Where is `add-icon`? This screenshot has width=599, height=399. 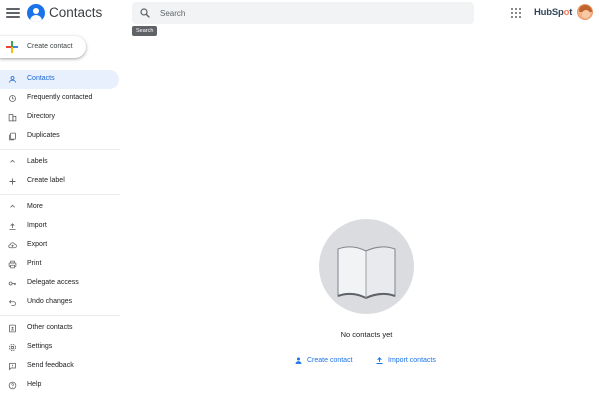 add-icon is located at coordinates (12, 181).